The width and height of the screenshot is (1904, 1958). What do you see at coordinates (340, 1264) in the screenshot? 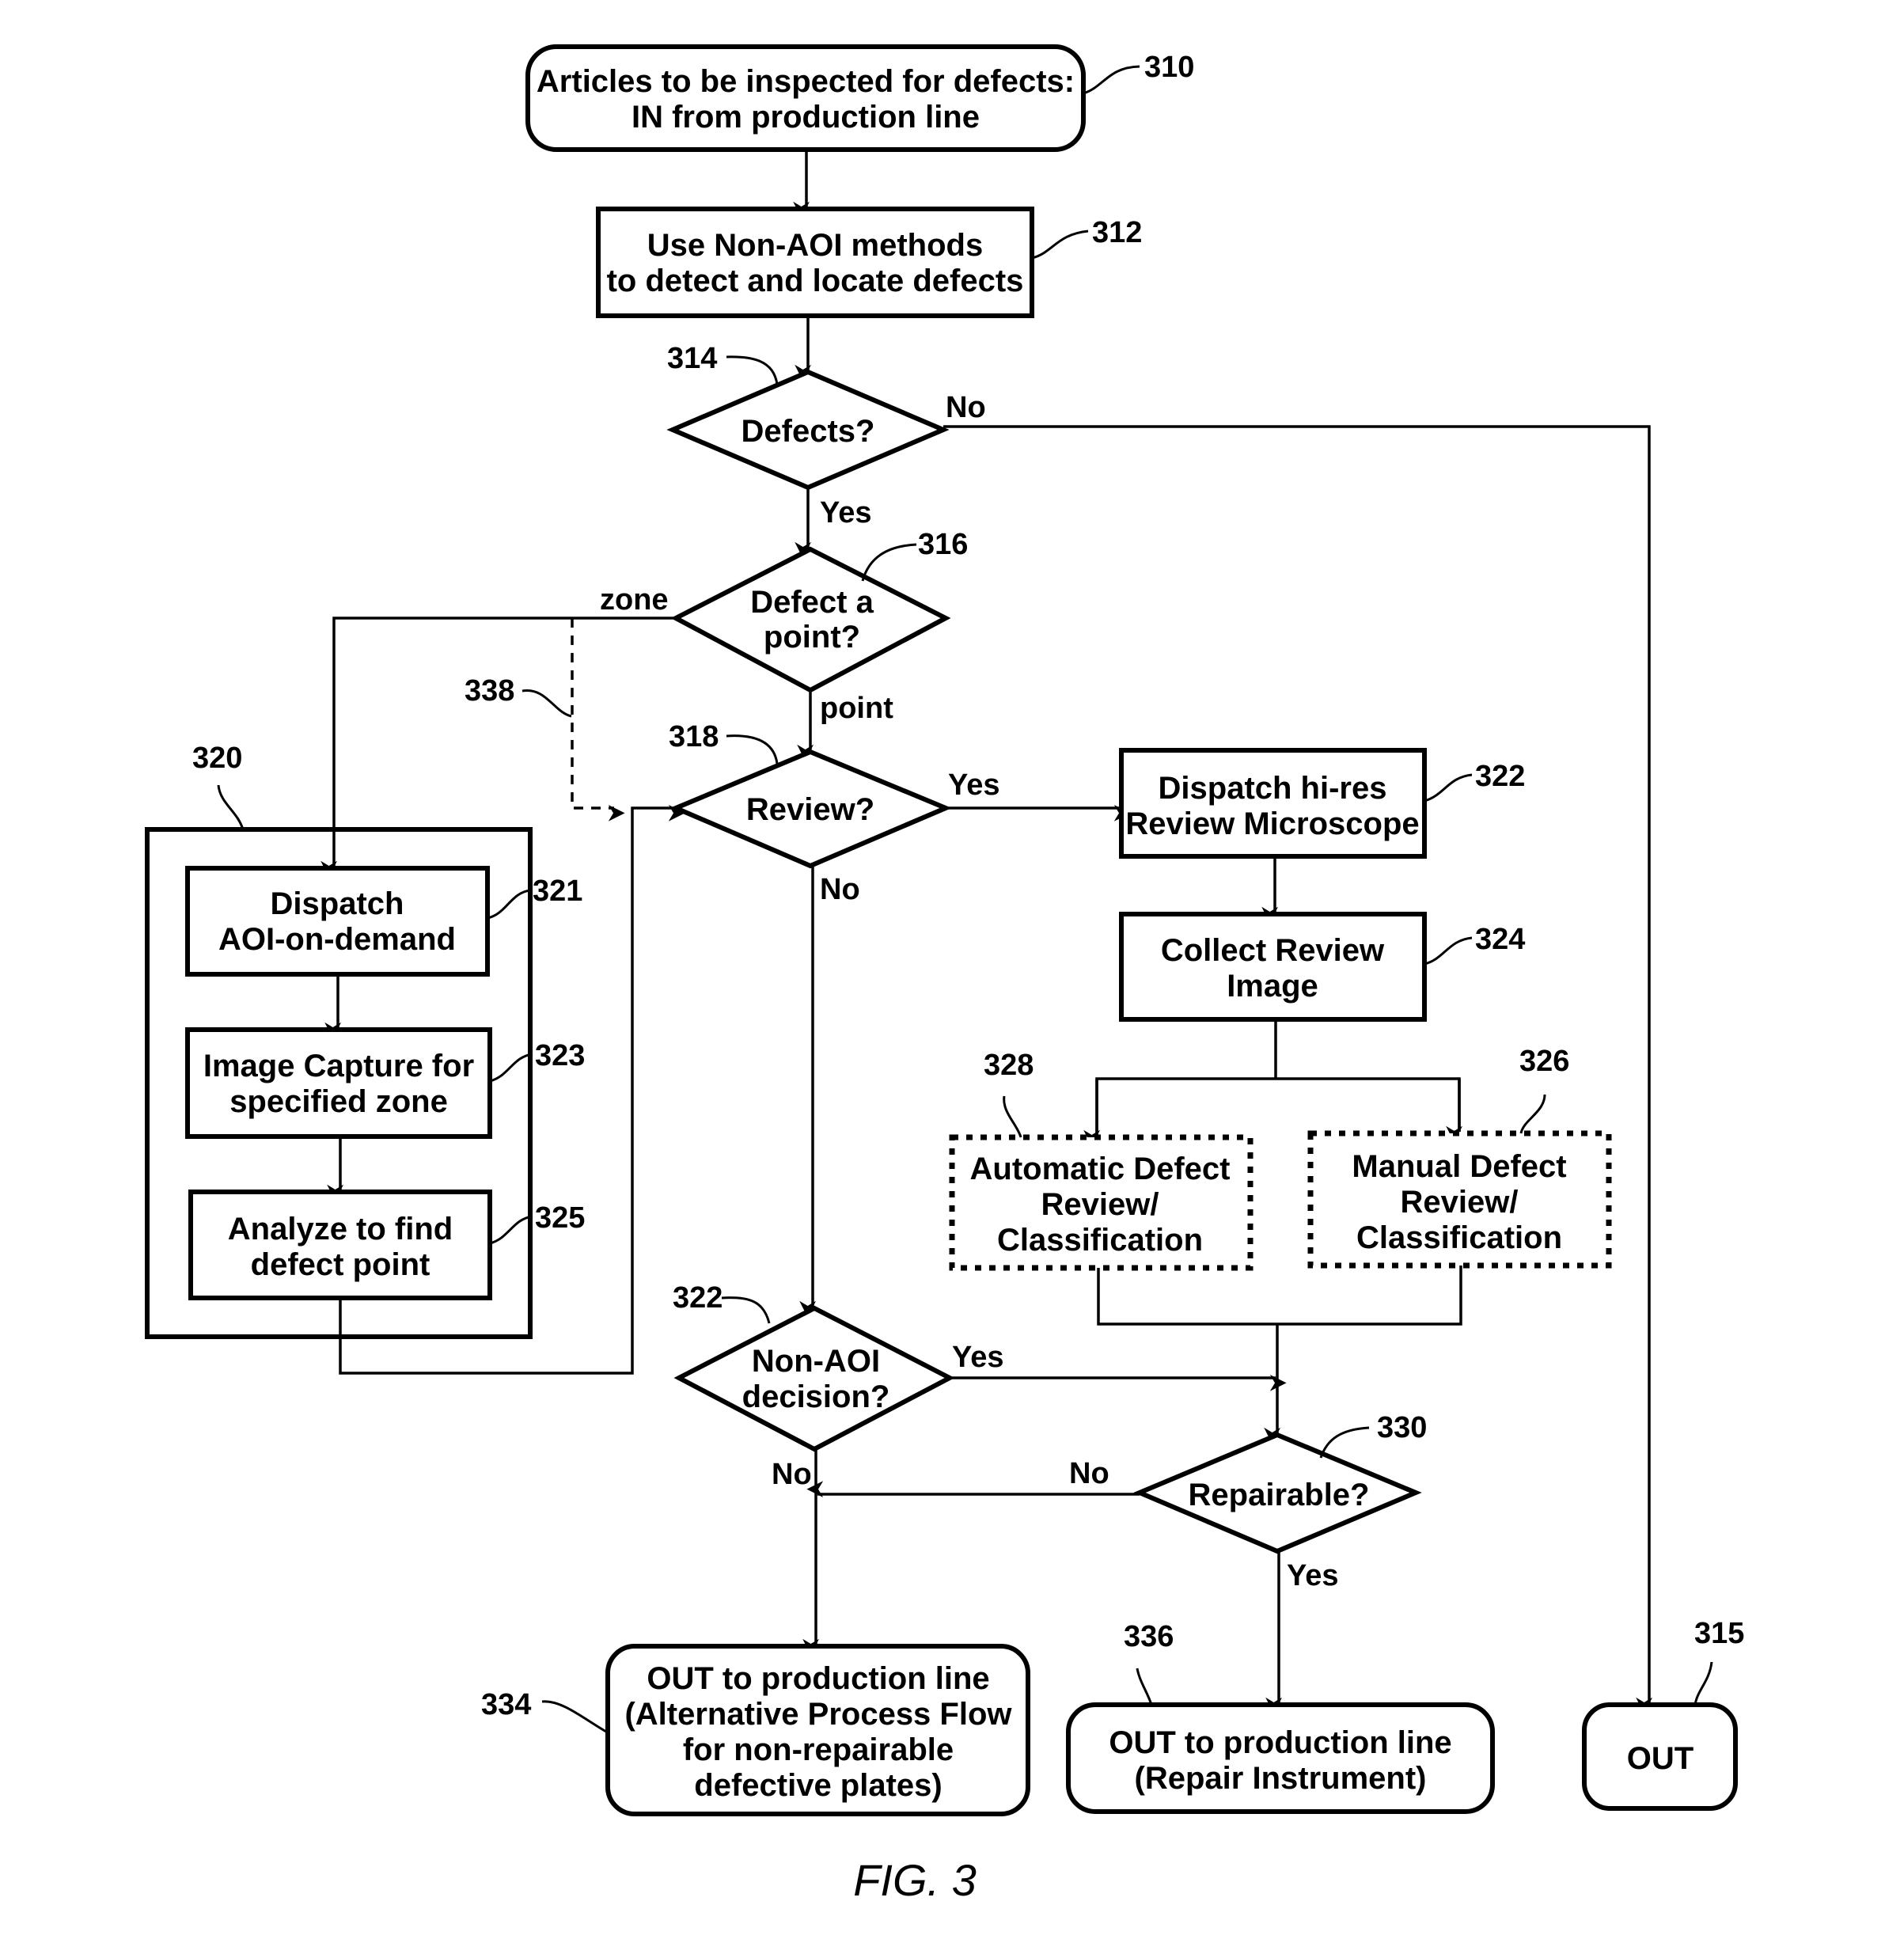
I see `node-325-line-2: defect point` at bounding box center [340, 1264].